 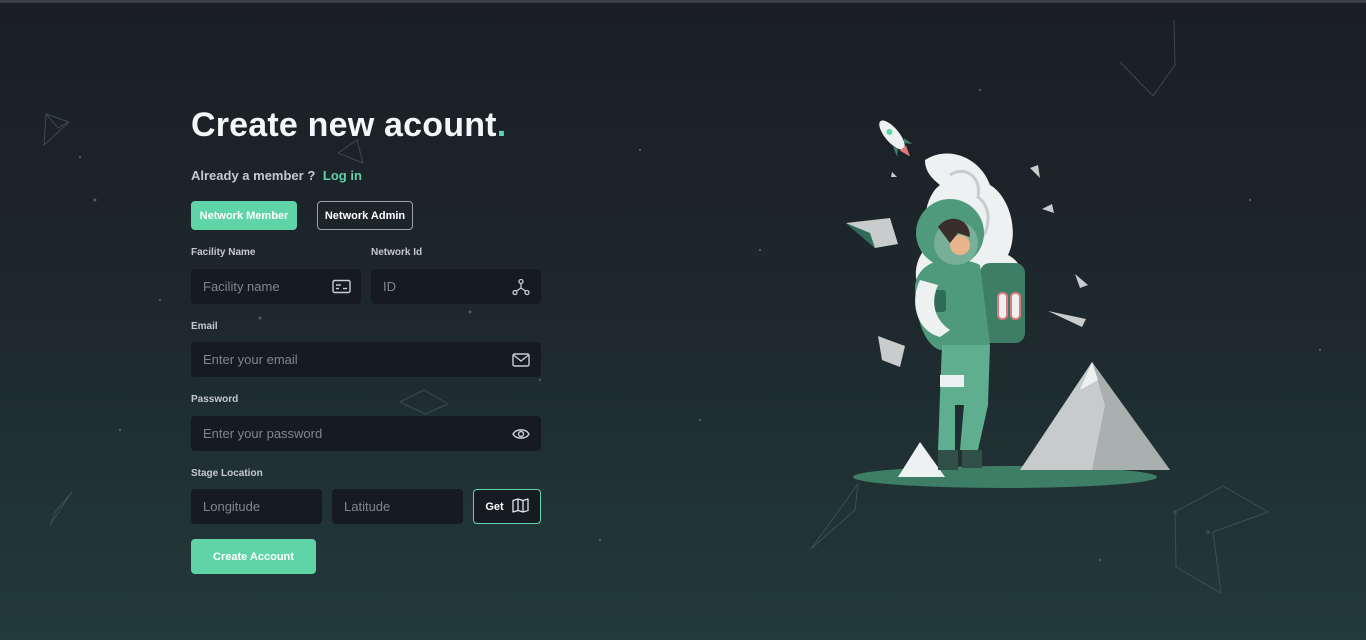 What do you see at coordinates (507, 506) in the screenshot?
I see `get-location-button: Get` at bounding box center [507, 506].